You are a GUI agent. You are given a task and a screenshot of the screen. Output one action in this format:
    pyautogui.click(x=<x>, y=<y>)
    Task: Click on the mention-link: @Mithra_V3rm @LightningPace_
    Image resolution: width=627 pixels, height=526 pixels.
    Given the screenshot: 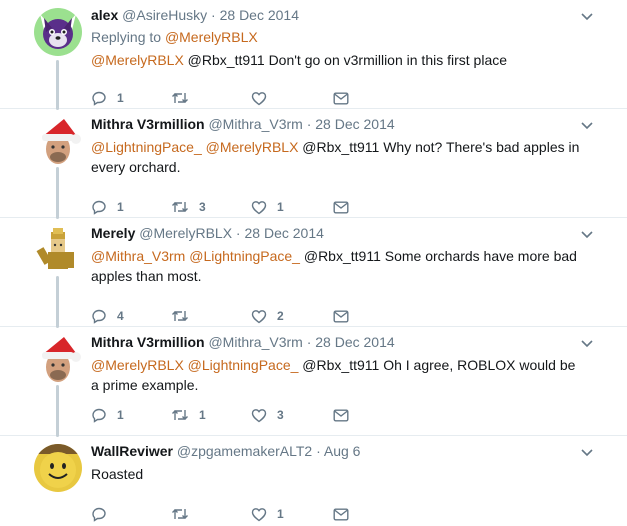 What is the action you would take?
    pyautogui.click(x=195, y=256)
    